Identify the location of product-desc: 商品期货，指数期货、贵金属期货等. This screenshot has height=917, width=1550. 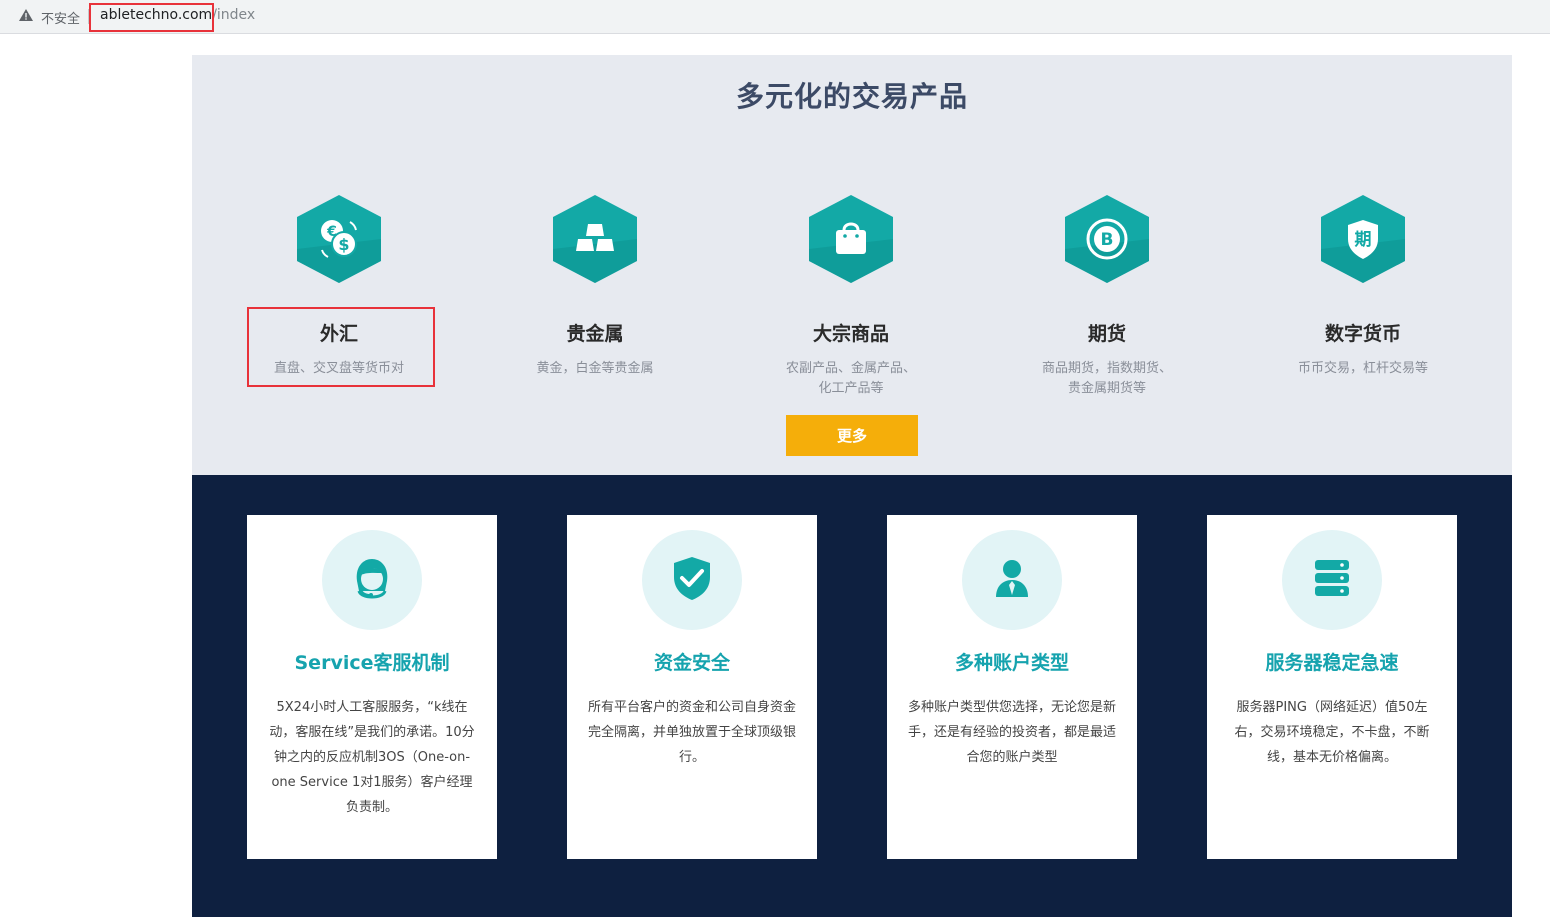
(1106, 378).